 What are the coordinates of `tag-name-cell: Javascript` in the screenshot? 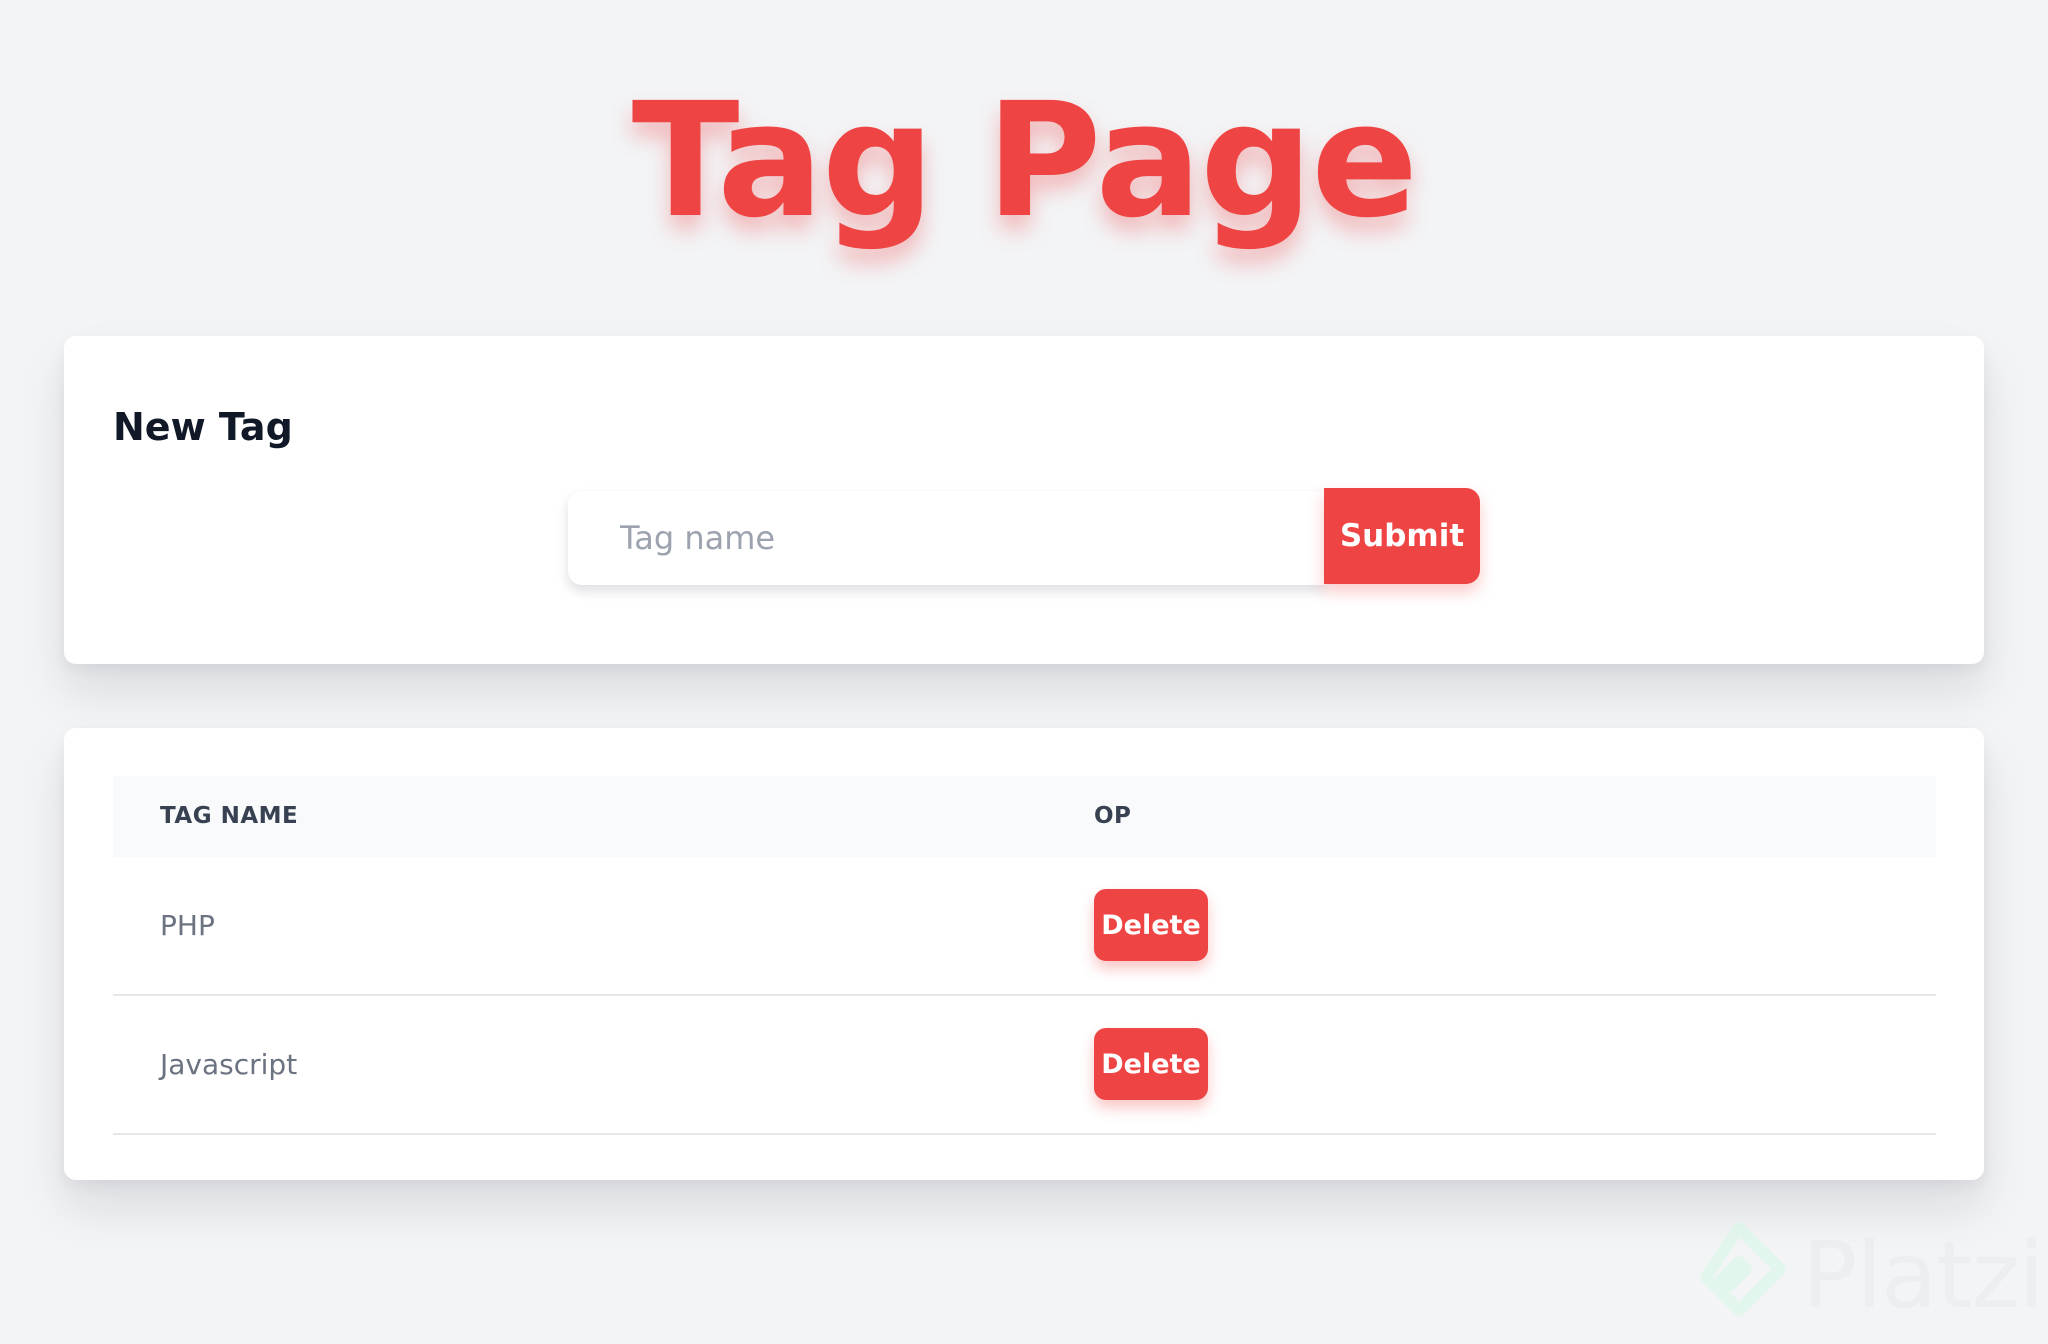 It's located at (229, 1064).